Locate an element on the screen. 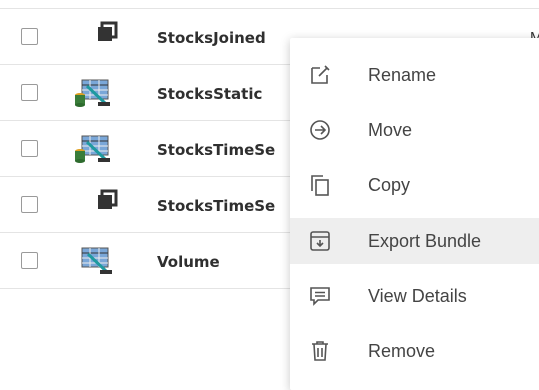 This screenshot has width=539, height=390. menu-item-label: Move is located at coordinates (390, 130).